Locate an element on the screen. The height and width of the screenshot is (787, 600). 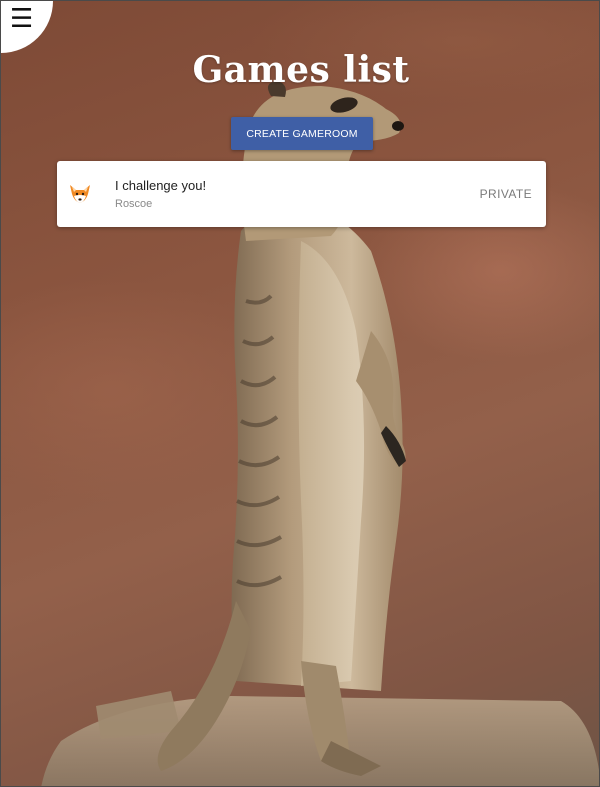
fox-face-icon is located at coordinates (80, 194).